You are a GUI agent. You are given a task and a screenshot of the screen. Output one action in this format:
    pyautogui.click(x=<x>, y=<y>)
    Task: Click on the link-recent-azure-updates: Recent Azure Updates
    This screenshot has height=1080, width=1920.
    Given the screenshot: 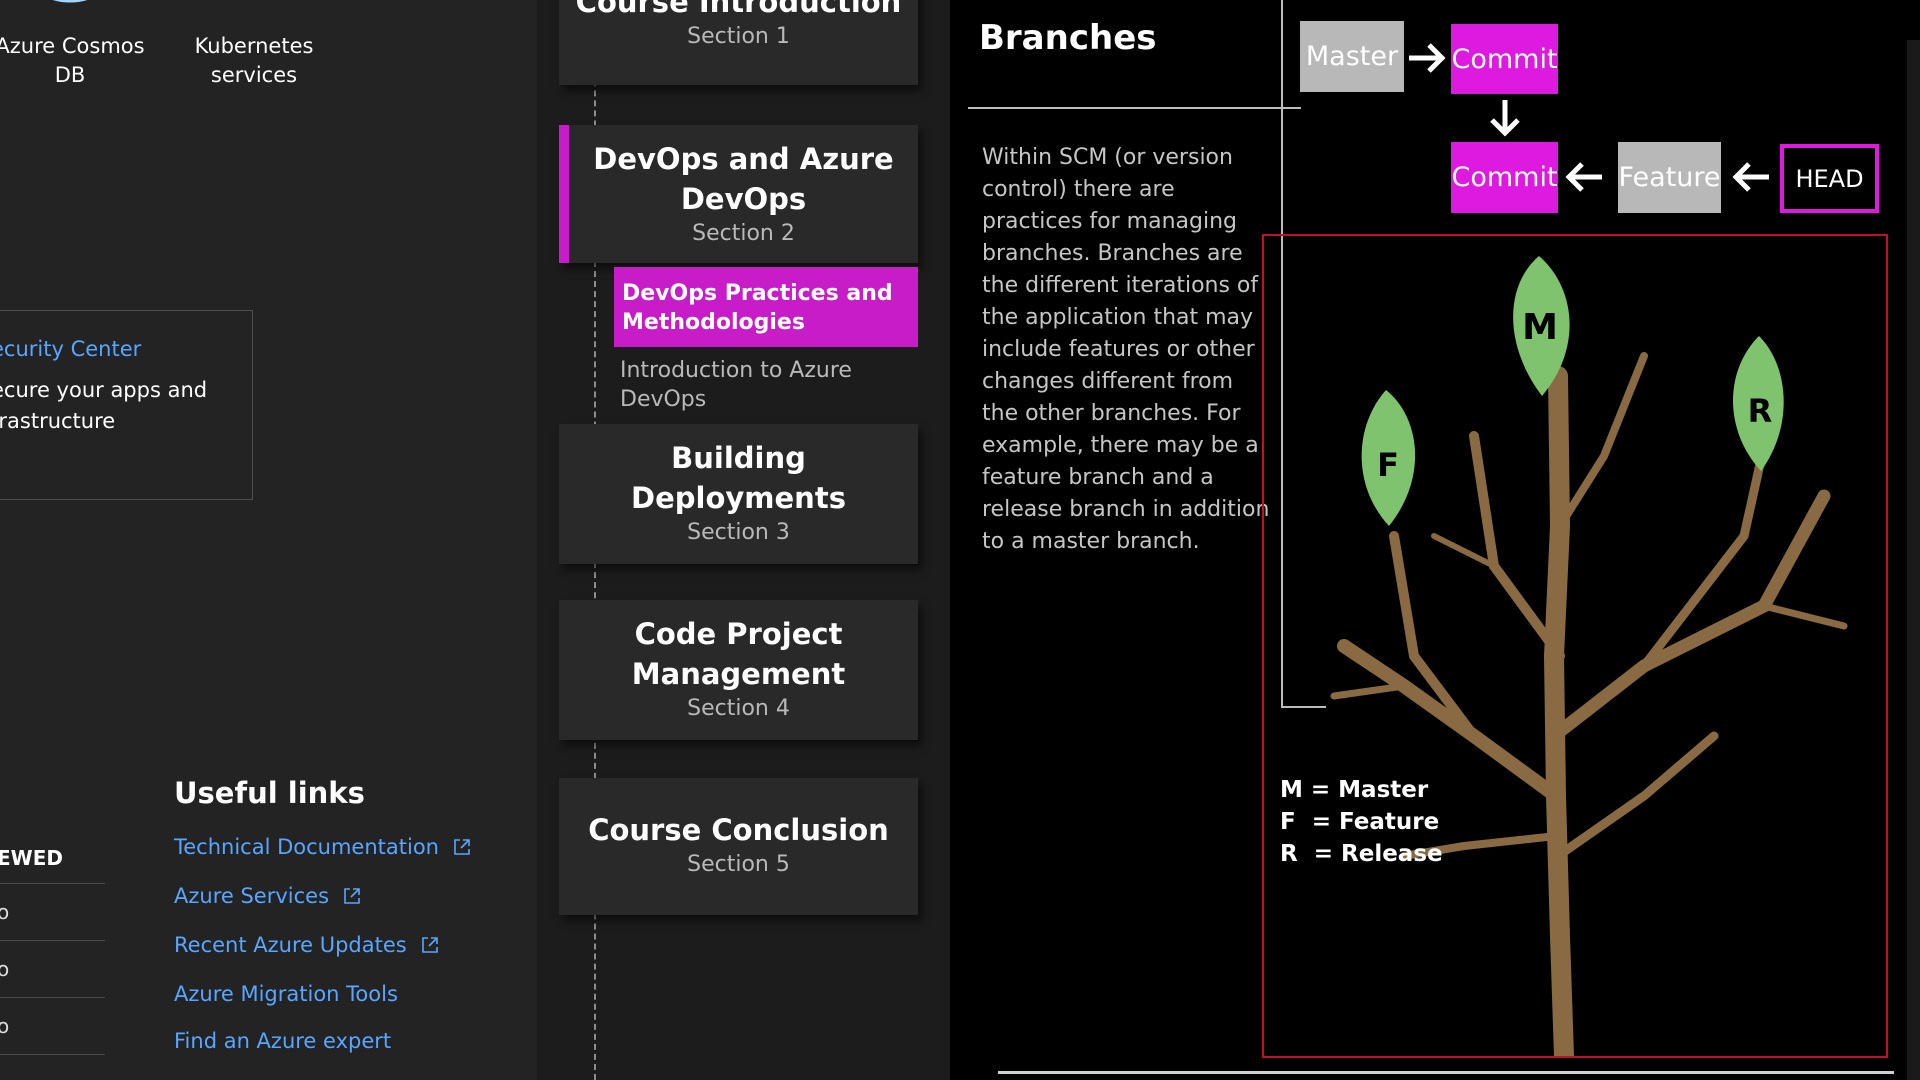 What is the action you would take?
    pyautogui.click(x=322, y=944)
    